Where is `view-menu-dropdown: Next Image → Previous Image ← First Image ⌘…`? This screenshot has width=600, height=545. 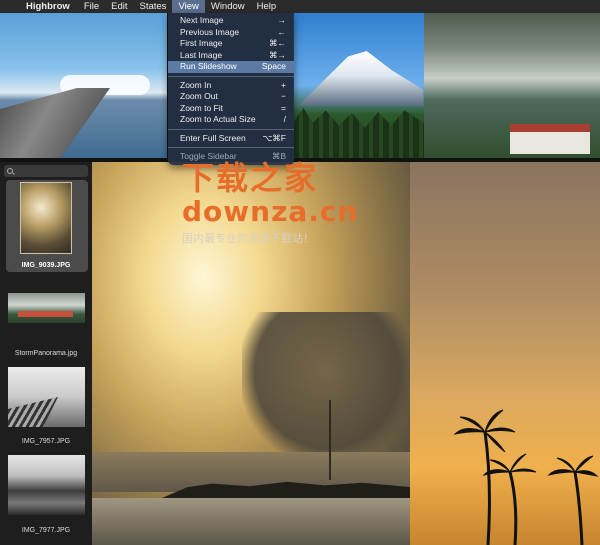 view-menu-dropdown: Next Image → Previous Image ← First Image ⌘… is located at coordinates (231, 89).